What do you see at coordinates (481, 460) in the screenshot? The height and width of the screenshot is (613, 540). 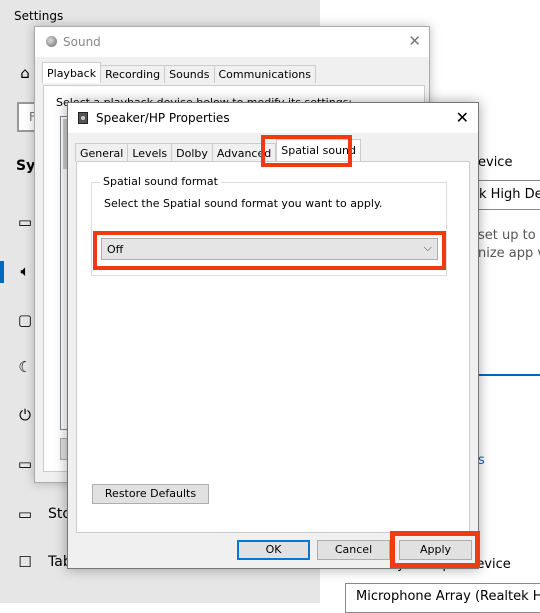 I see `sound-link: s` at bounding box center [481, 460].